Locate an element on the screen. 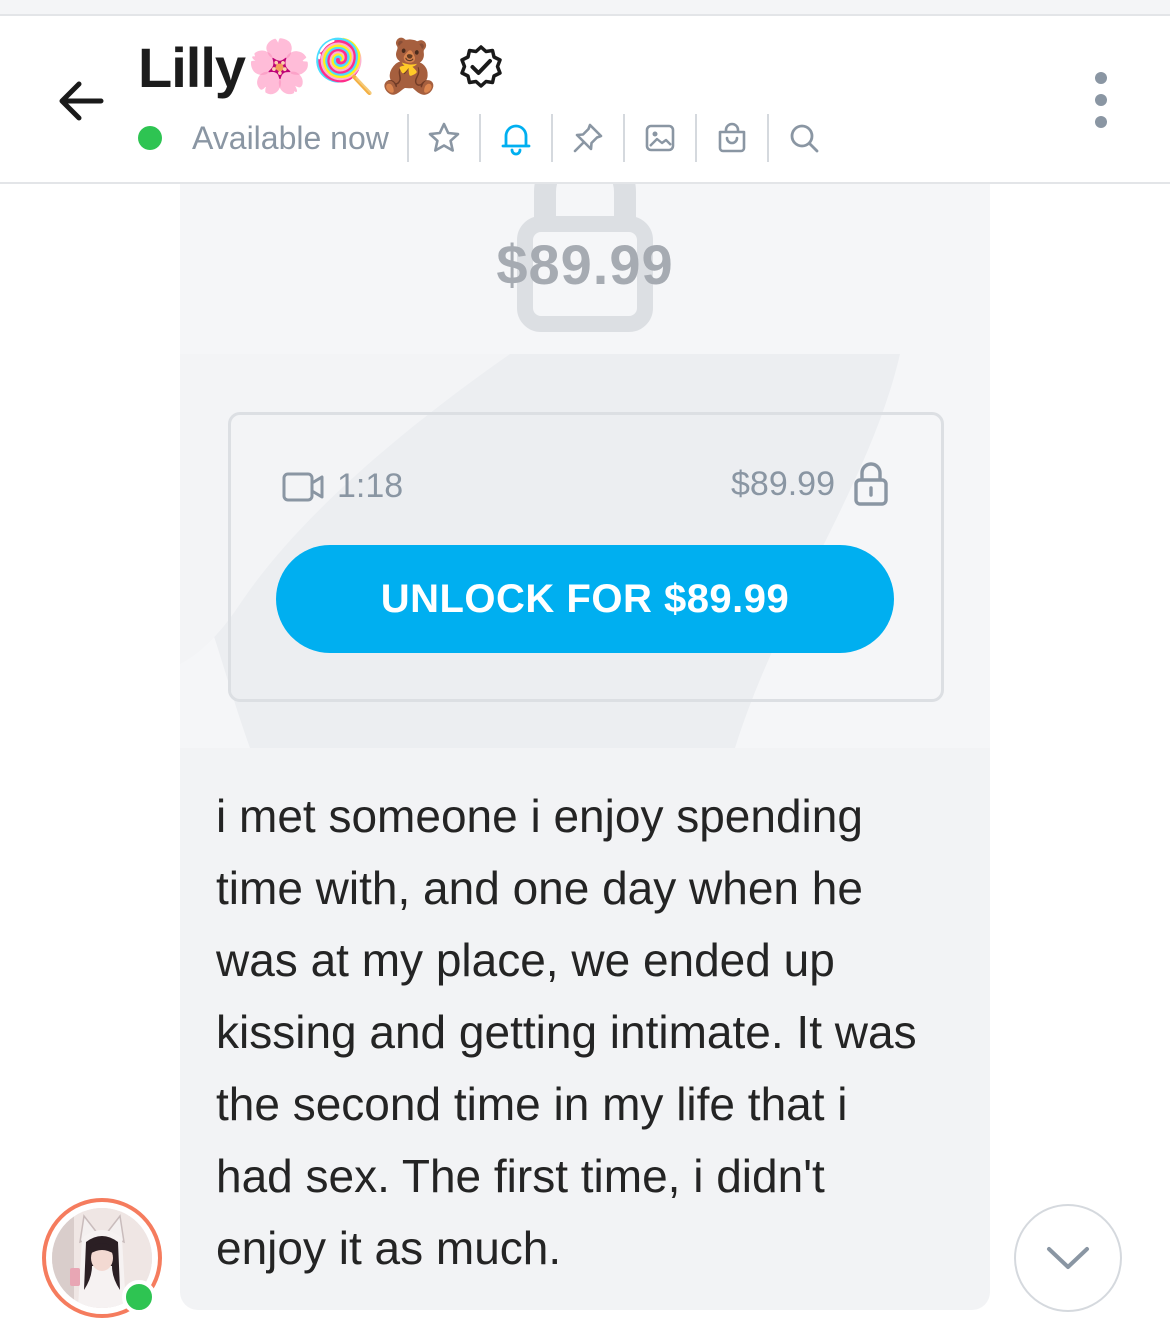 This screenshot has height=1337, width=1170. video-duration: 1:18 is located at coordinates (370, 486).